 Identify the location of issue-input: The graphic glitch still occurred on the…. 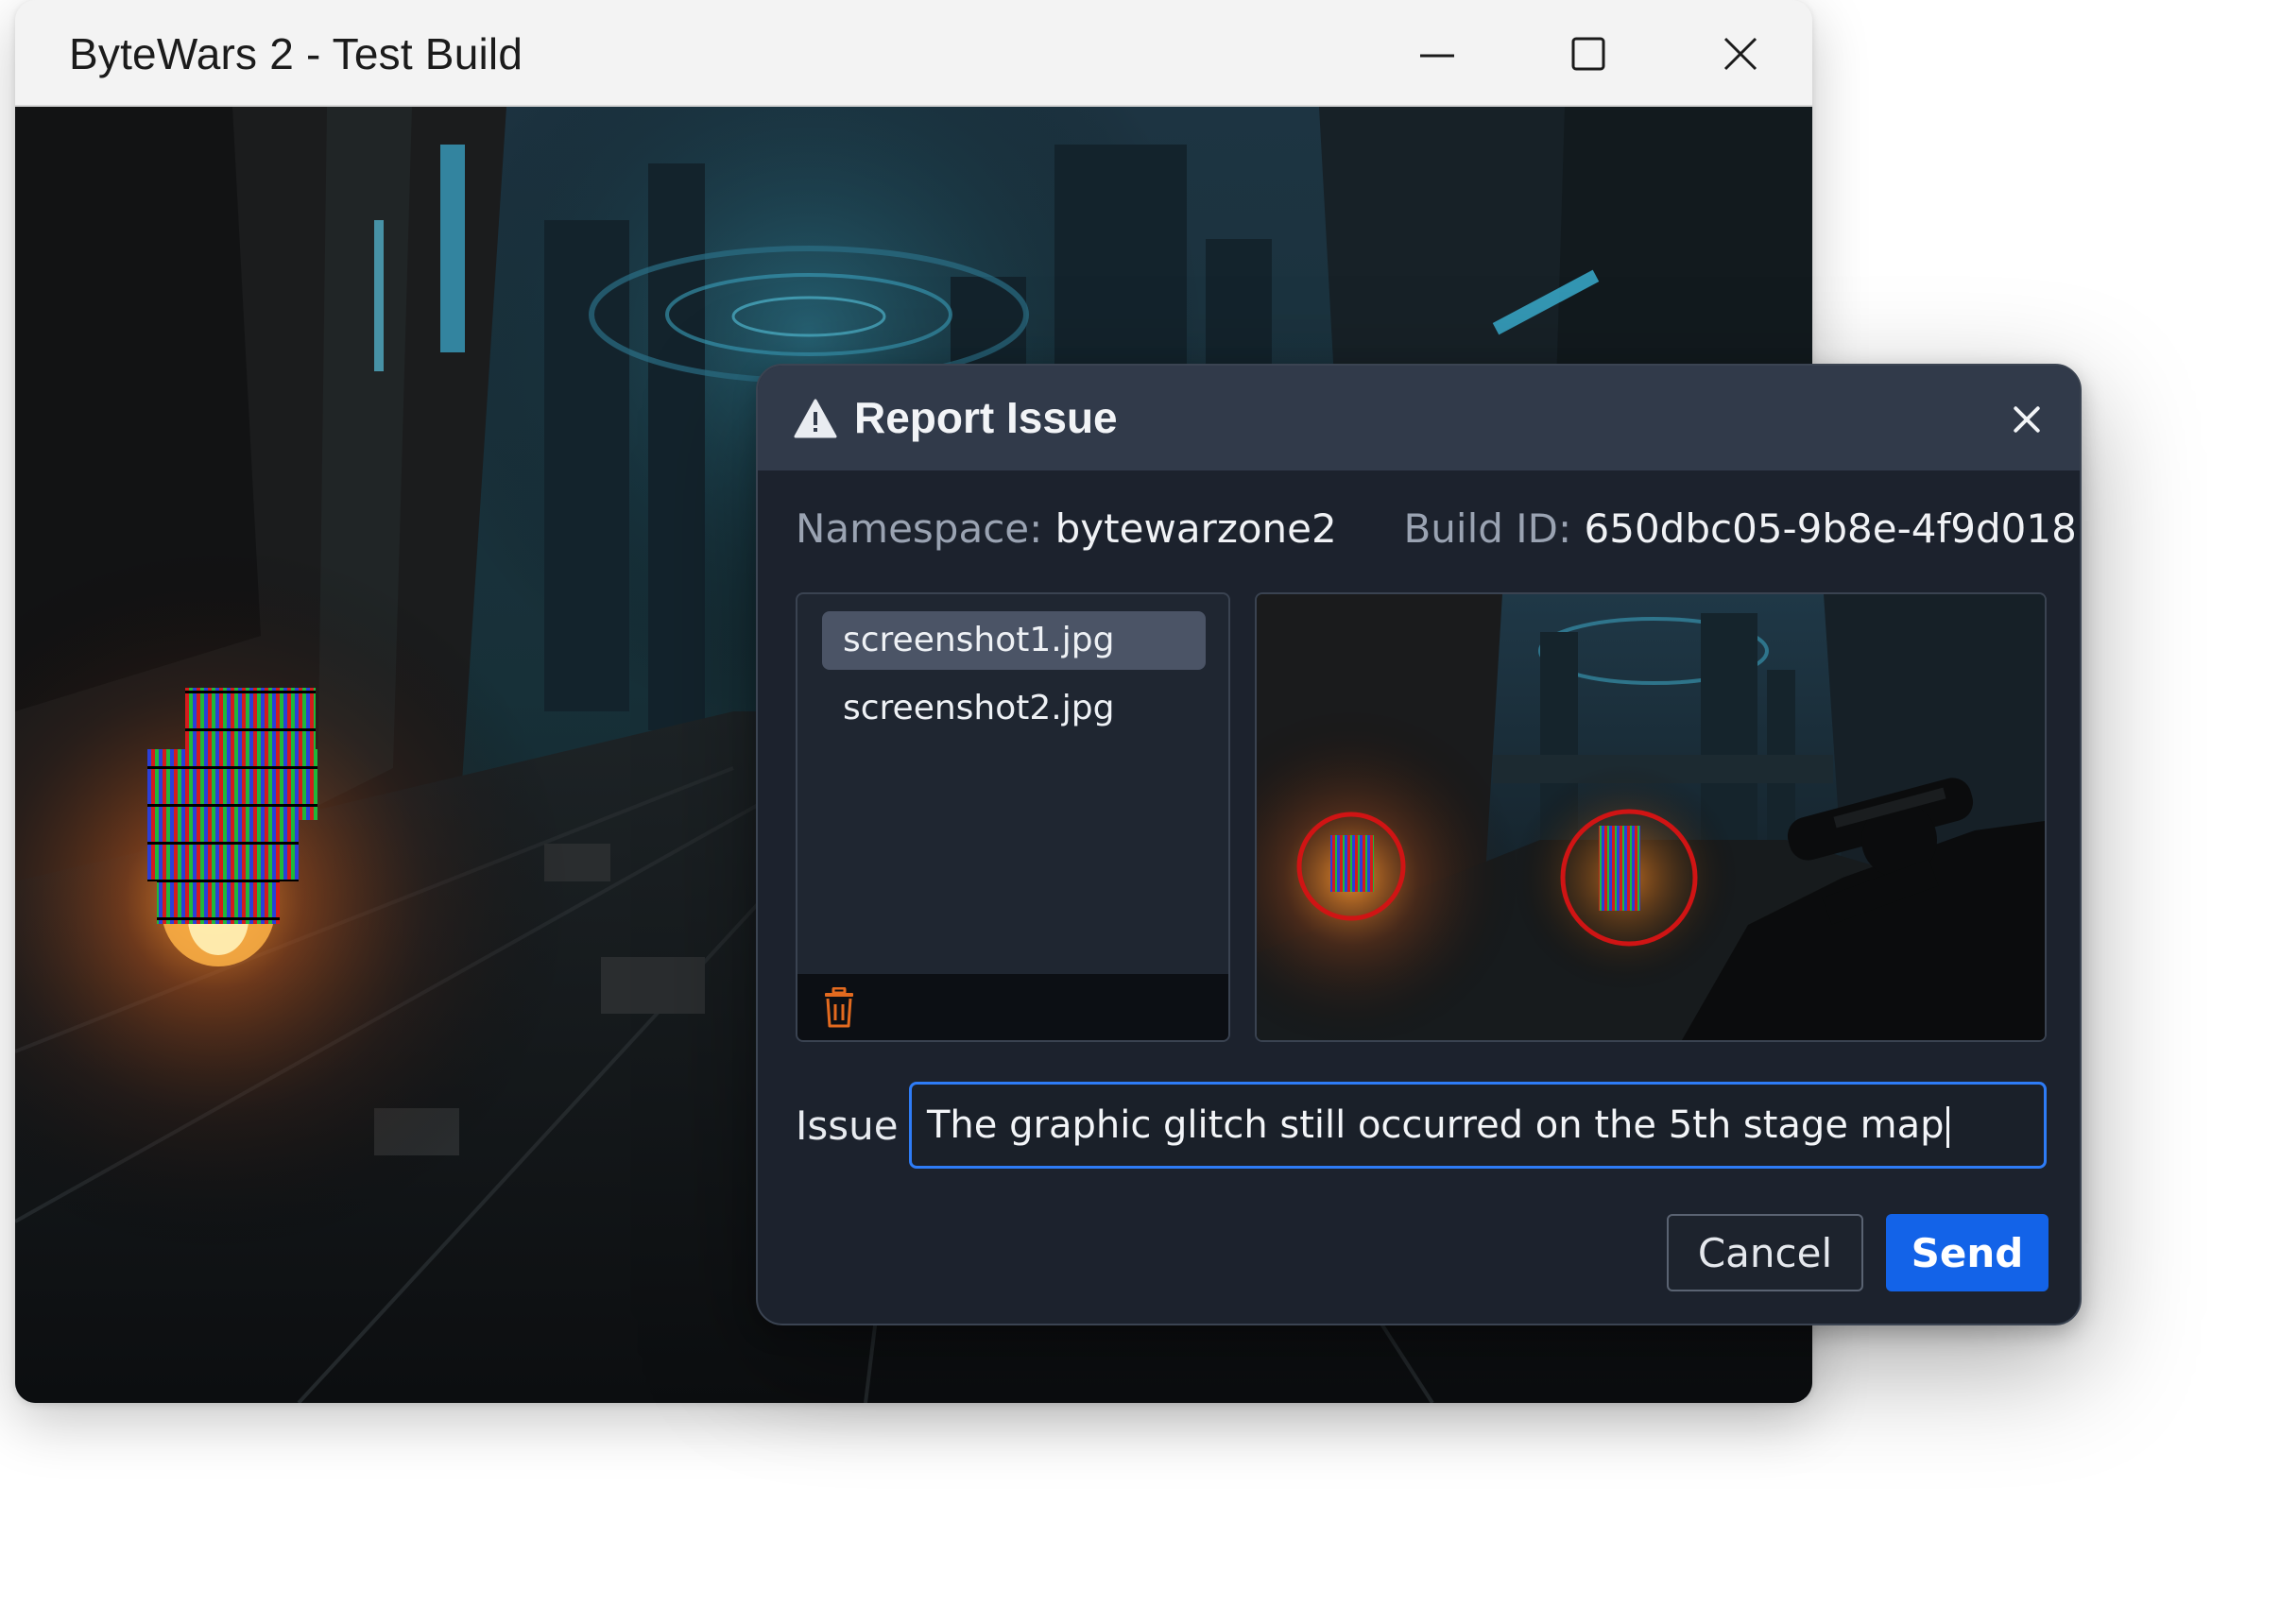
(1478, 1125).